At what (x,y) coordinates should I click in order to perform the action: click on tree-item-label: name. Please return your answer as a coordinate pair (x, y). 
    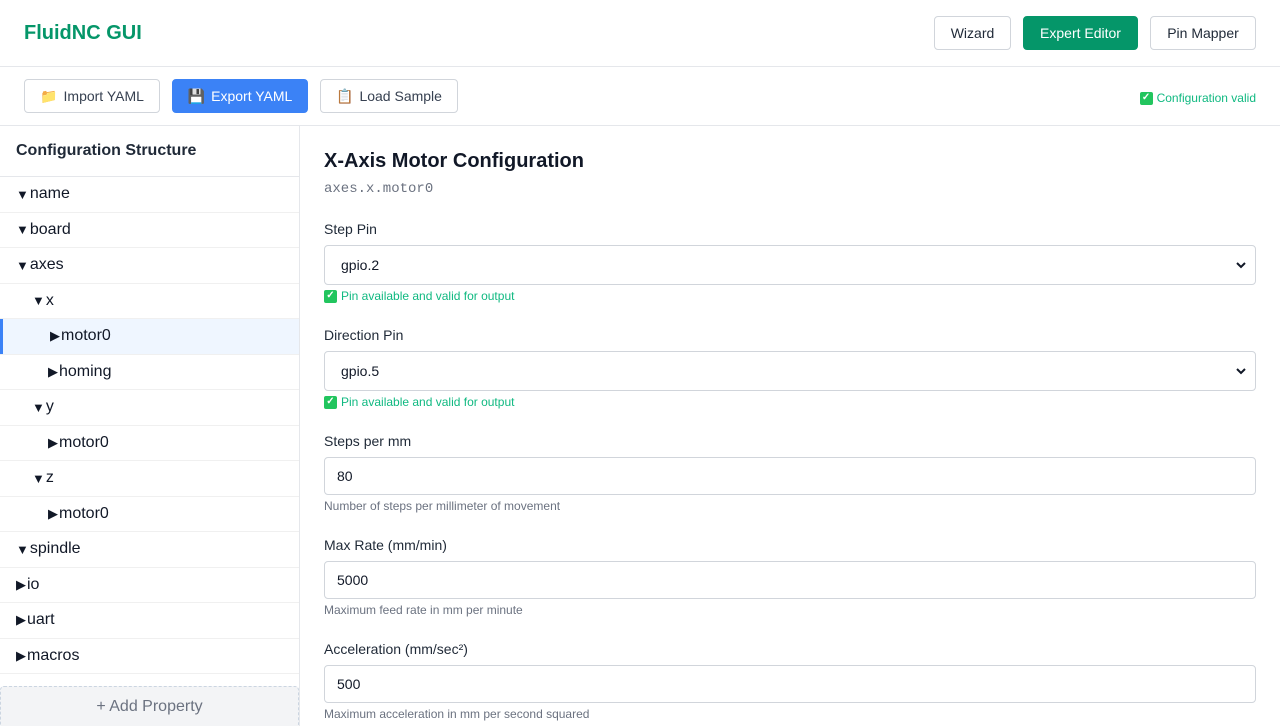
    Looking at the image, I should click on (49, 194).